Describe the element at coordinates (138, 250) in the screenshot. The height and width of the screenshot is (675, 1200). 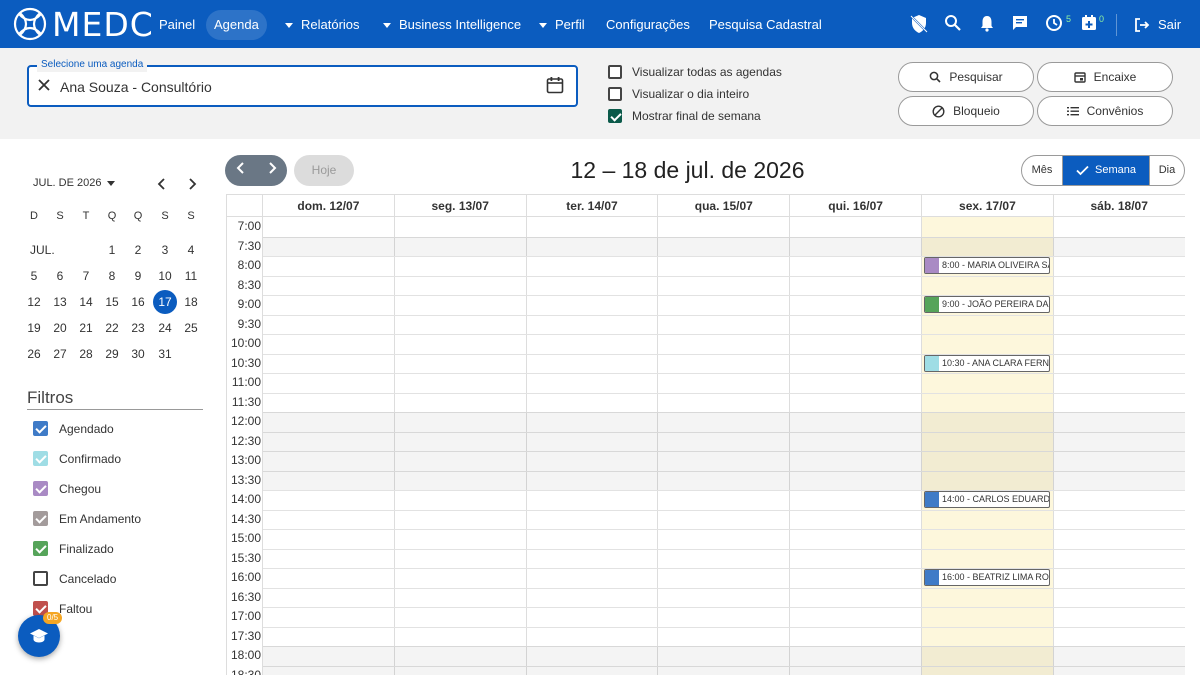
I see `mini-calendar-day: 2` at that location.